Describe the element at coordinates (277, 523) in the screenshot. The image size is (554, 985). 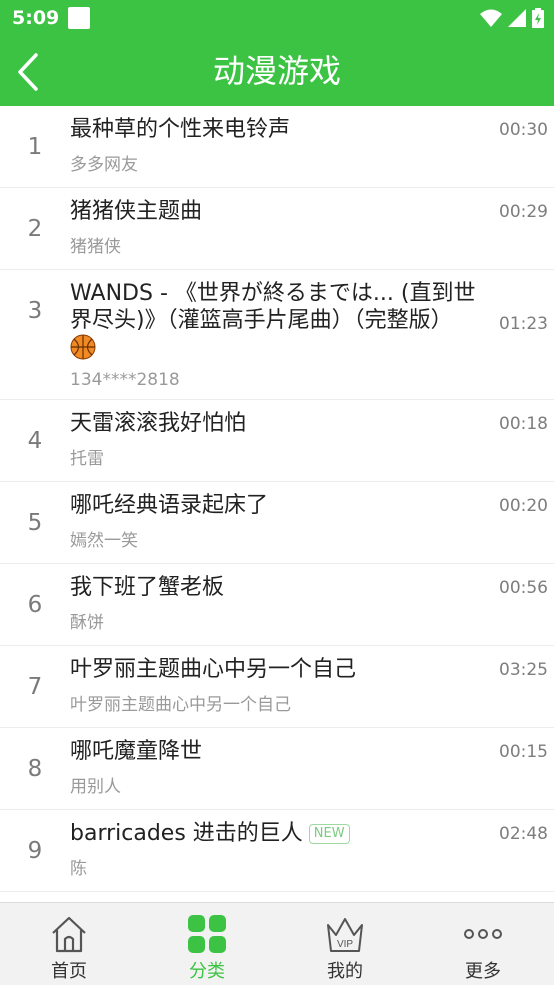
I see `song-row-5: 5 哪吒经典语录起床了 嫣然一笑 00:20` at that location.